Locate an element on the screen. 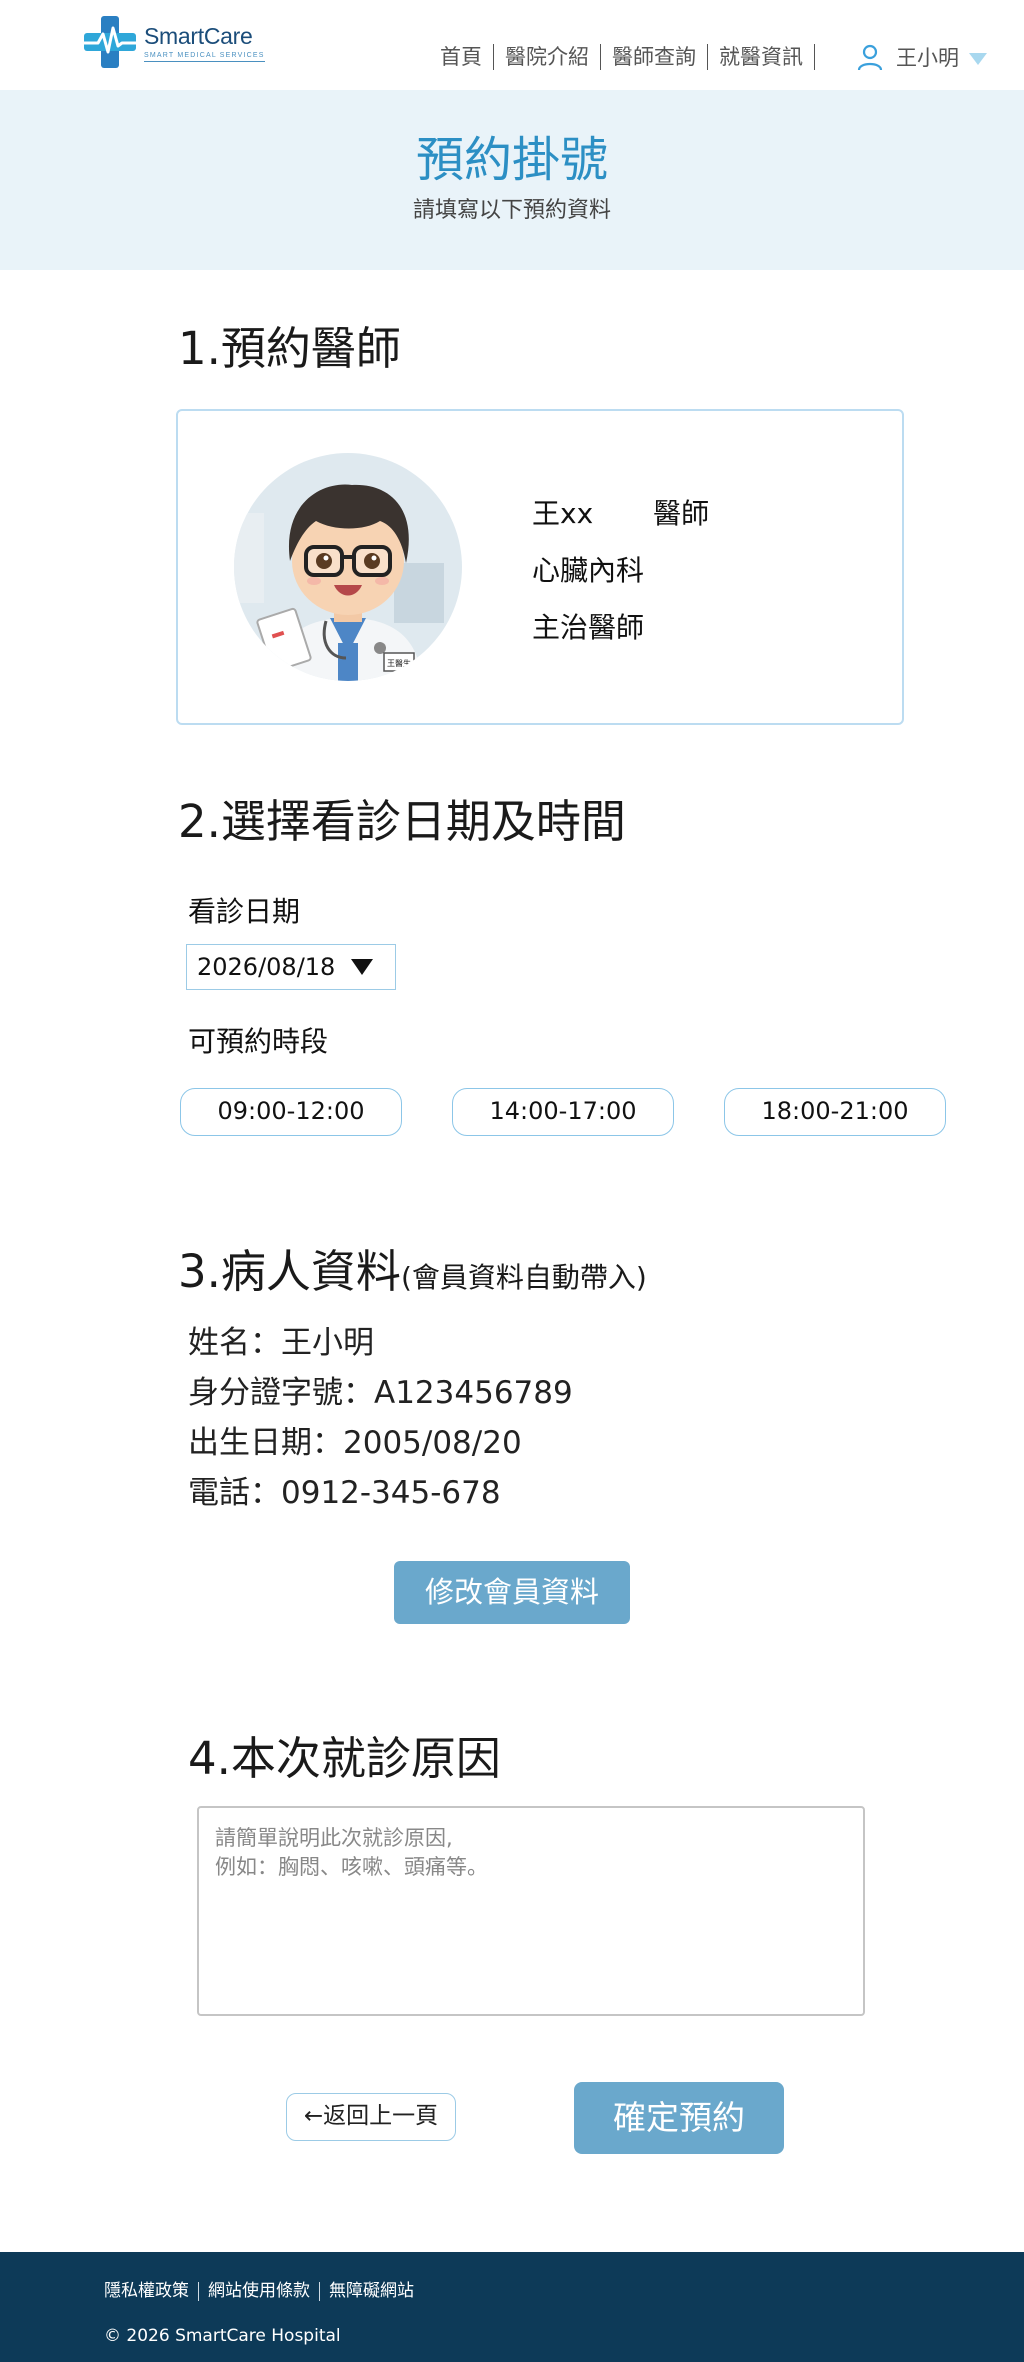 The width and height of the screenshot is (1024, 2362). time-slot-morning: 09:00-12:00 is located at coordinates (291, 1112).